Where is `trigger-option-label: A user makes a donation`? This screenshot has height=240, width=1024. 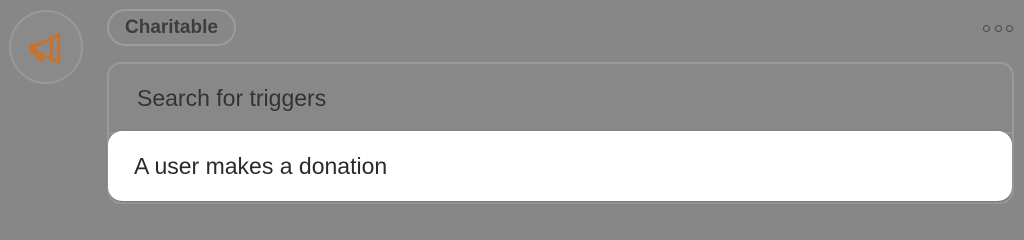 trigger-option-label: A user makes a donation is located at coordinates (261, 165).